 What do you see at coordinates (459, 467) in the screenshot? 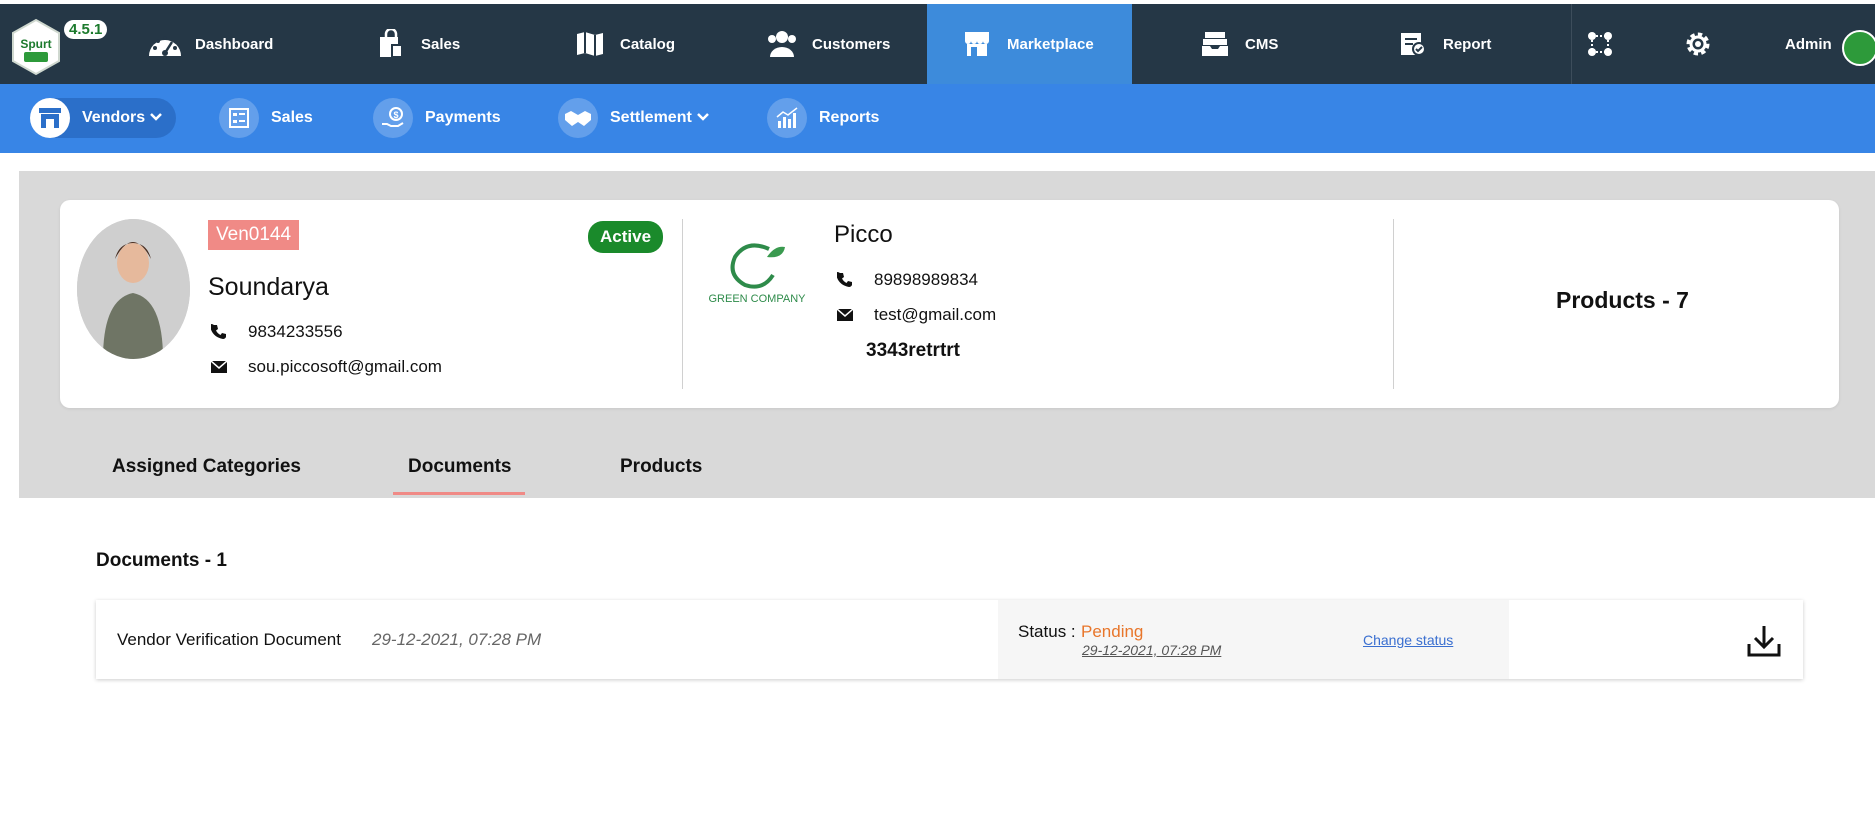
I see `tab-documents: Documents` at bounding box center [459, 467].